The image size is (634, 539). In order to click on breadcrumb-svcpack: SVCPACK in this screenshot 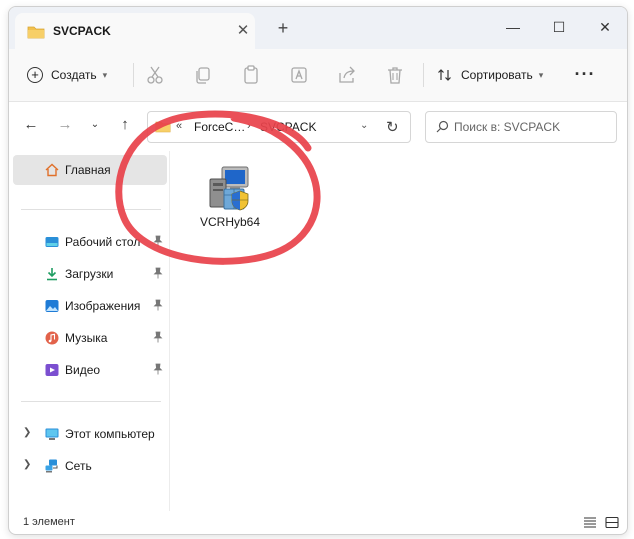, I will do `click(288, 127)`.